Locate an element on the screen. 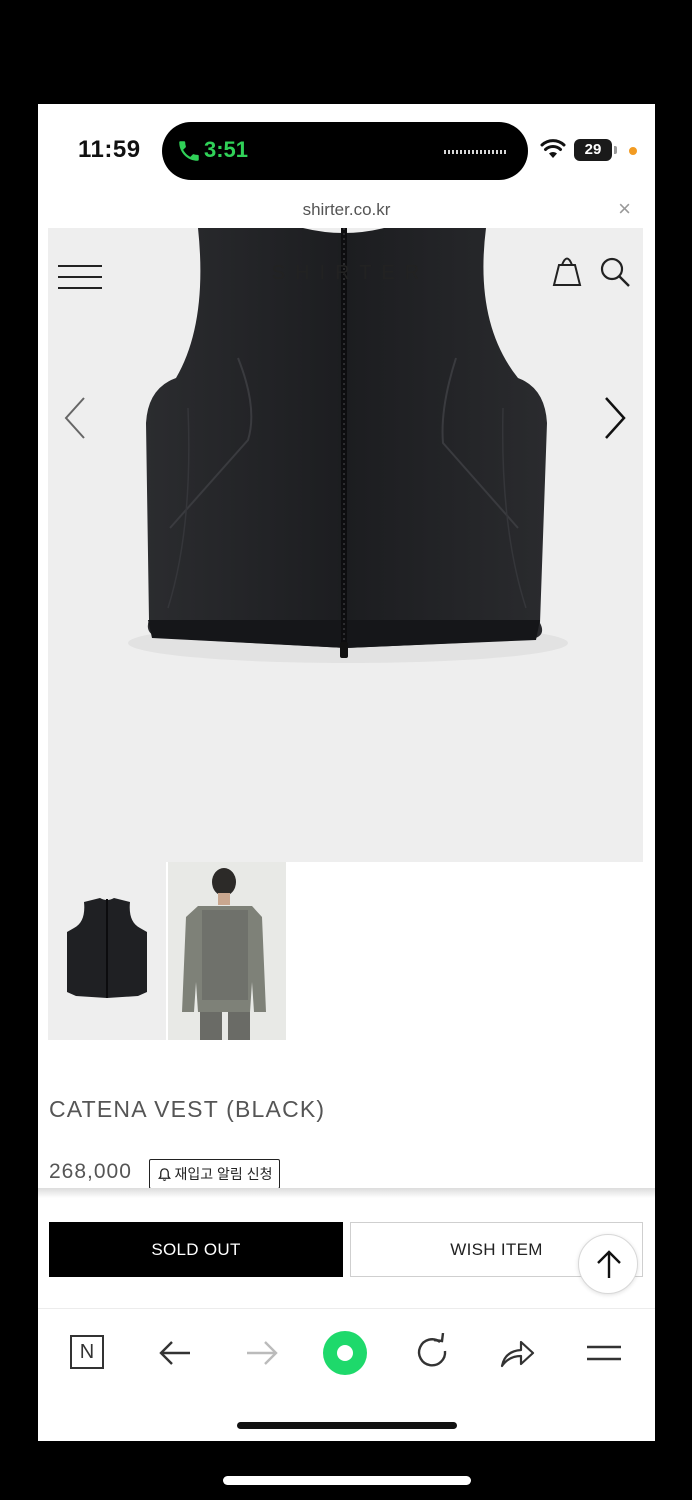 This screenshot has width=692, height=1500. privacy-indicator-dot is located at coordinates (633, 151).